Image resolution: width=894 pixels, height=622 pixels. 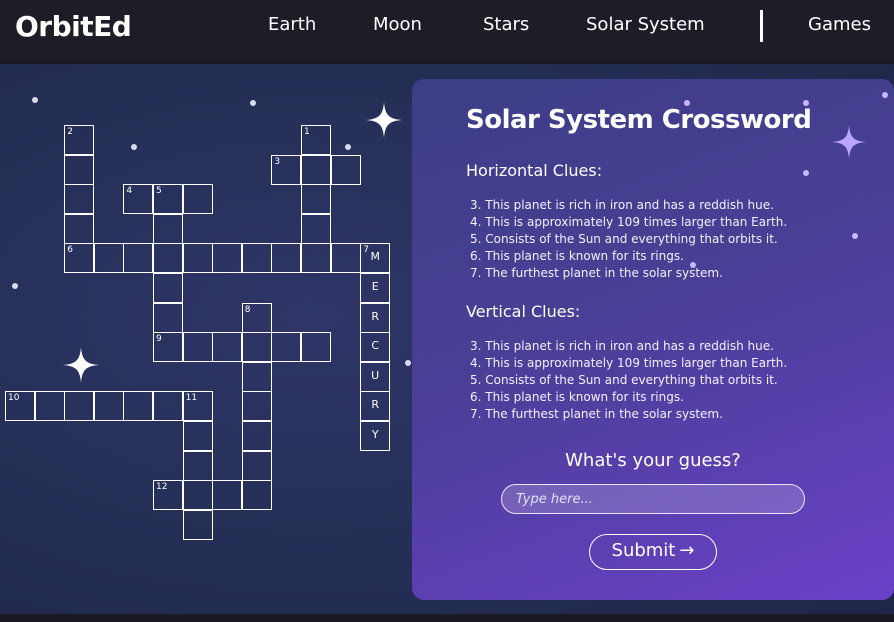 I want to click on cell-number: 11, so click(x=191, y=398).